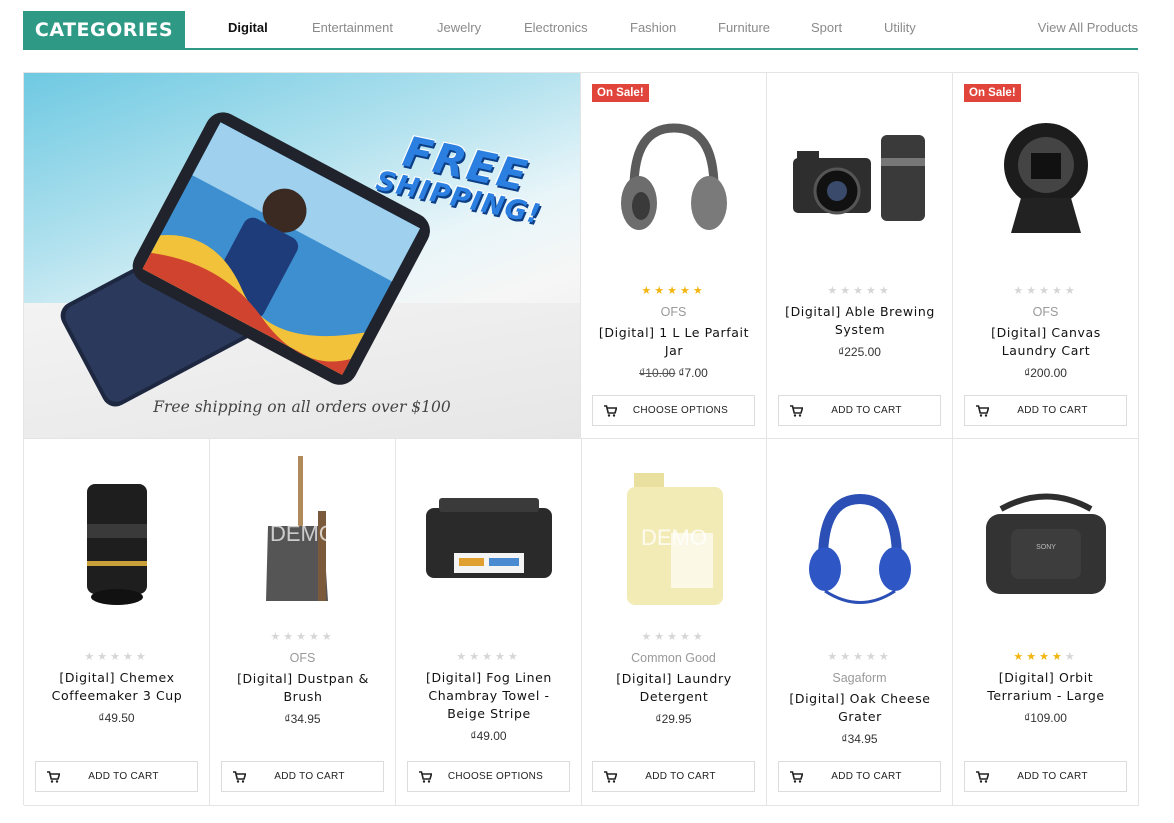 This screenshot has width=1174, height=823. What do you see at coordinates (657, 373) in the screenshot?
I see `old-price: ₫10.00` at bounding box center [657, 373].